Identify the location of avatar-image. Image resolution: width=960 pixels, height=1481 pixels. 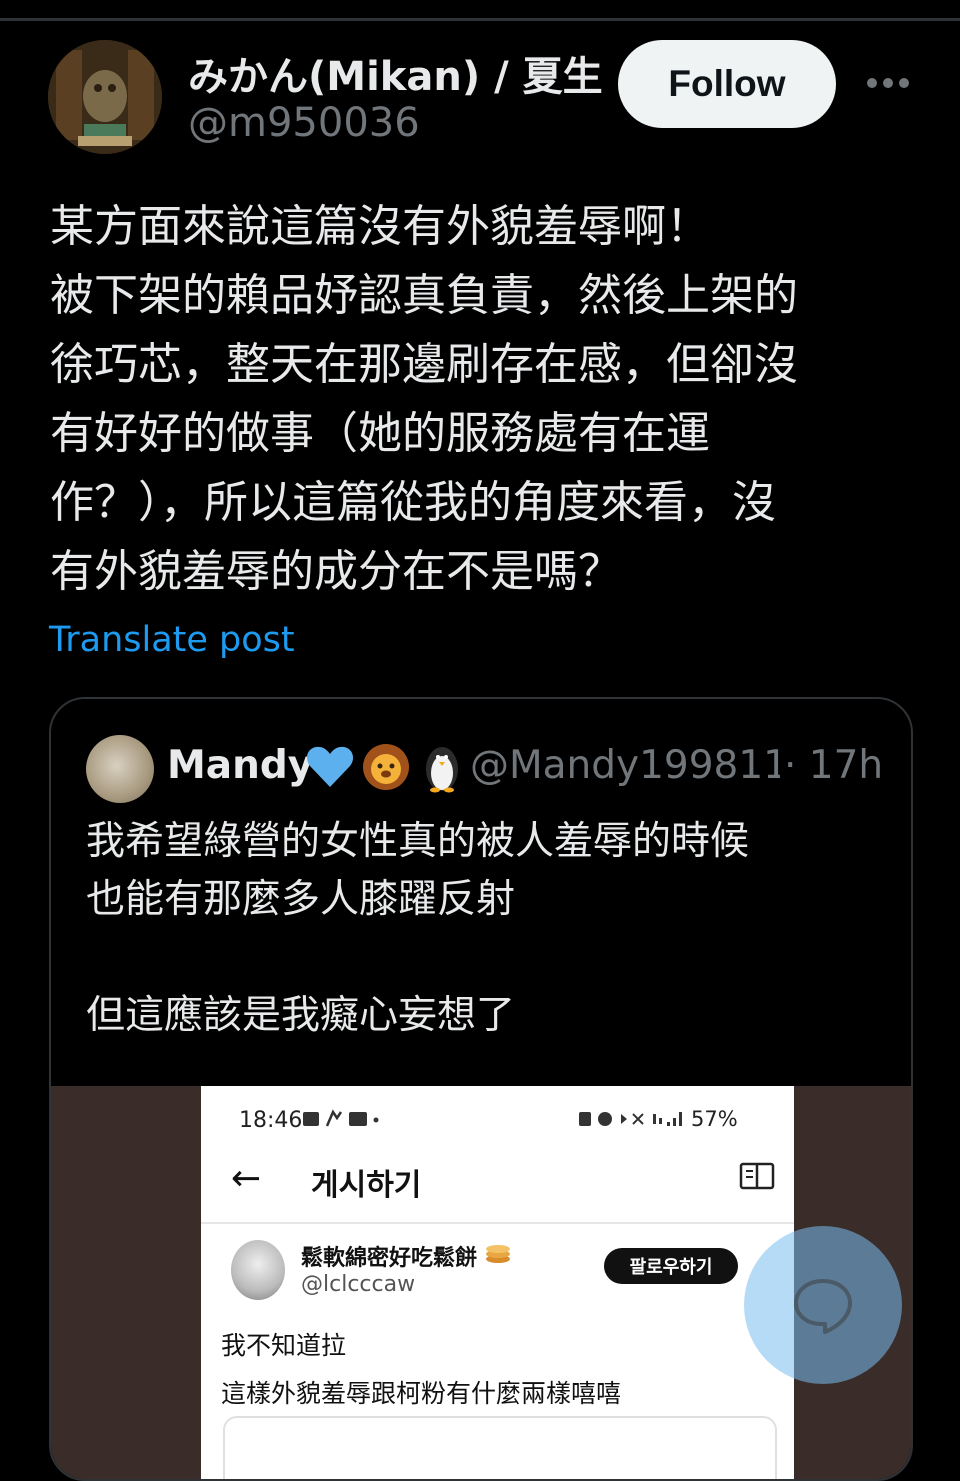
(105, 97).